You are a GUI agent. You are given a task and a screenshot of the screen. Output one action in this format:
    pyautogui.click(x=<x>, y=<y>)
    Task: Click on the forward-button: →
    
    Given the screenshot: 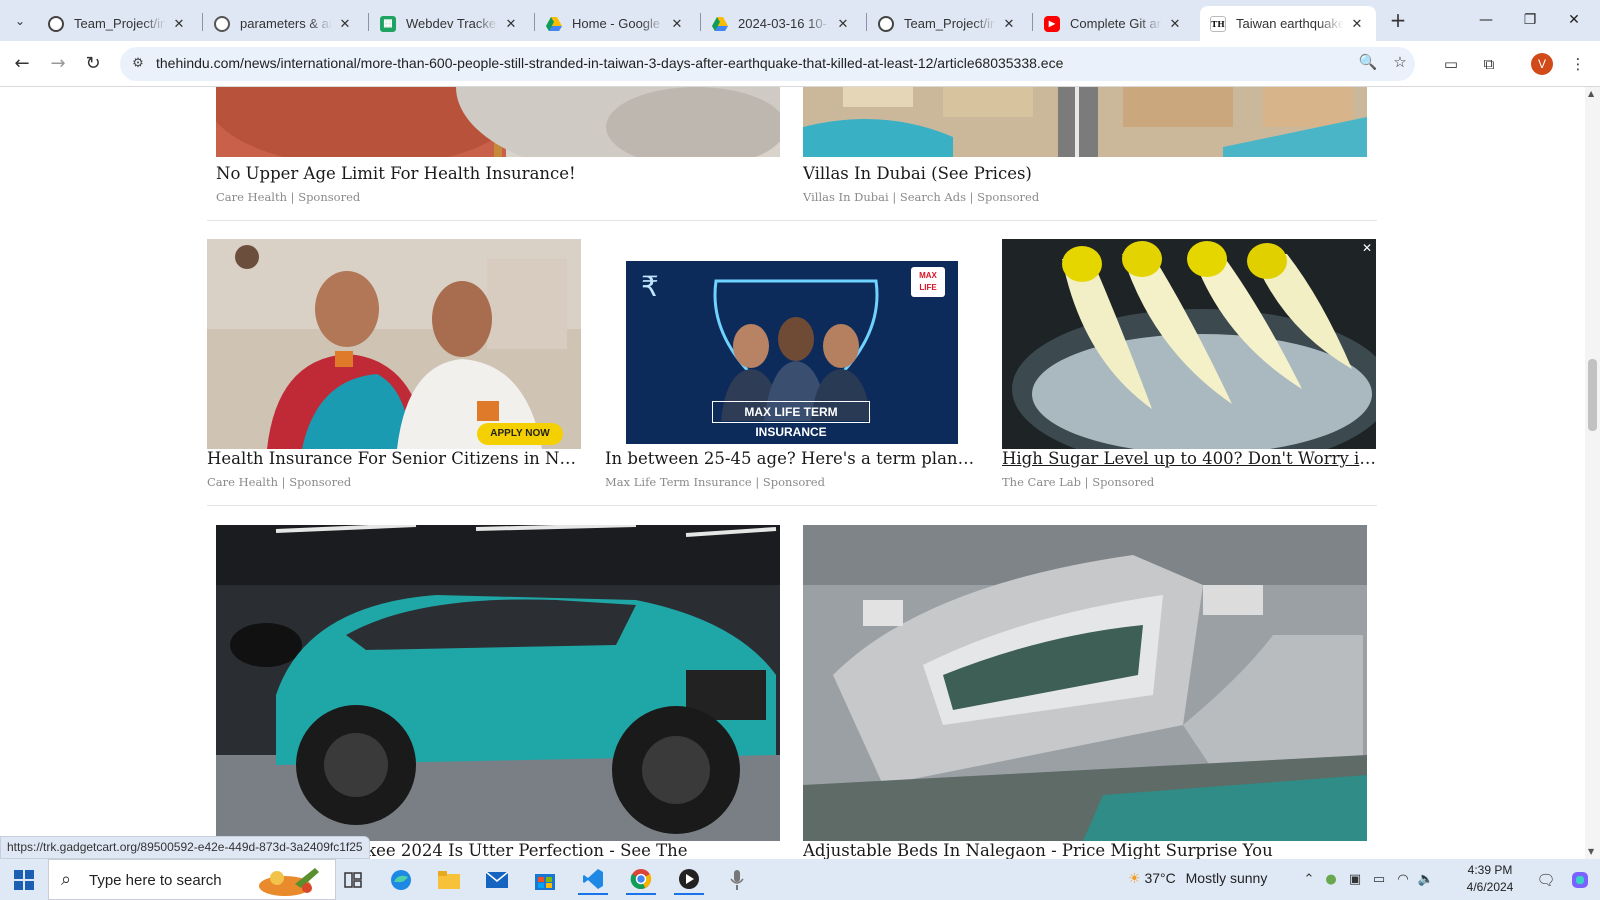 What is the action you would take?
    pyautogui.click(x=58, y=64)
    